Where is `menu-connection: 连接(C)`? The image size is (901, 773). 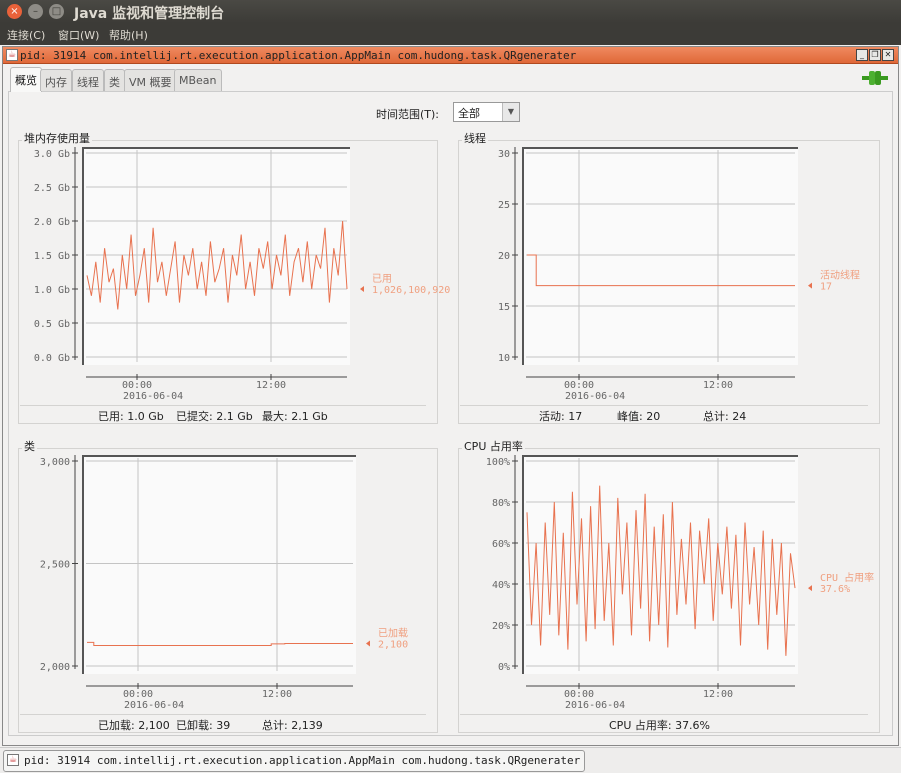 menu-connection: 连接(C) is located at coordinates (26, 35).